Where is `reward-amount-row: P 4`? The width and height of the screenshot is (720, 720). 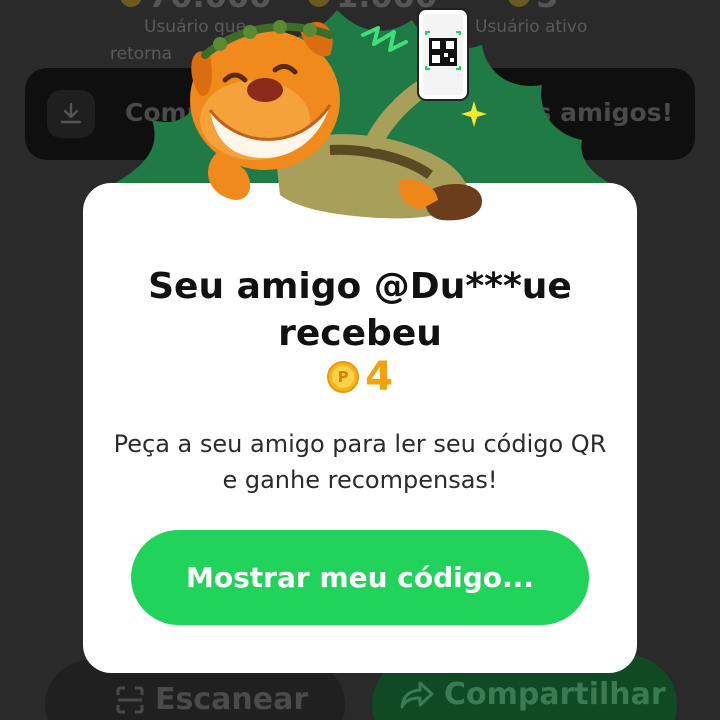
reward-amount-row: P 4 is located at coordinates (360, 377).